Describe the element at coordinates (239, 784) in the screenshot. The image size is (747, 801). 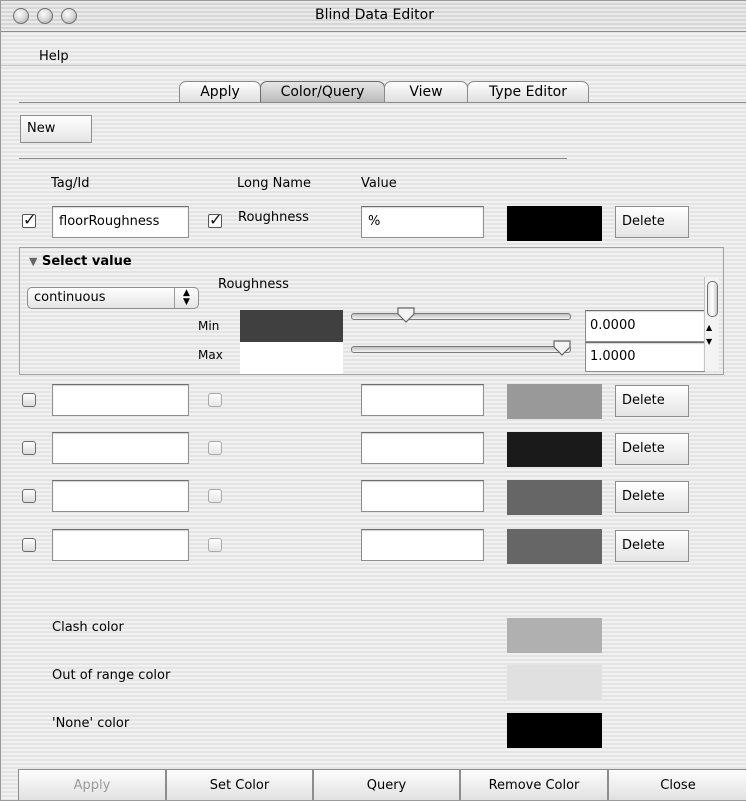
I see `set-color-button: Set Color` at that location.